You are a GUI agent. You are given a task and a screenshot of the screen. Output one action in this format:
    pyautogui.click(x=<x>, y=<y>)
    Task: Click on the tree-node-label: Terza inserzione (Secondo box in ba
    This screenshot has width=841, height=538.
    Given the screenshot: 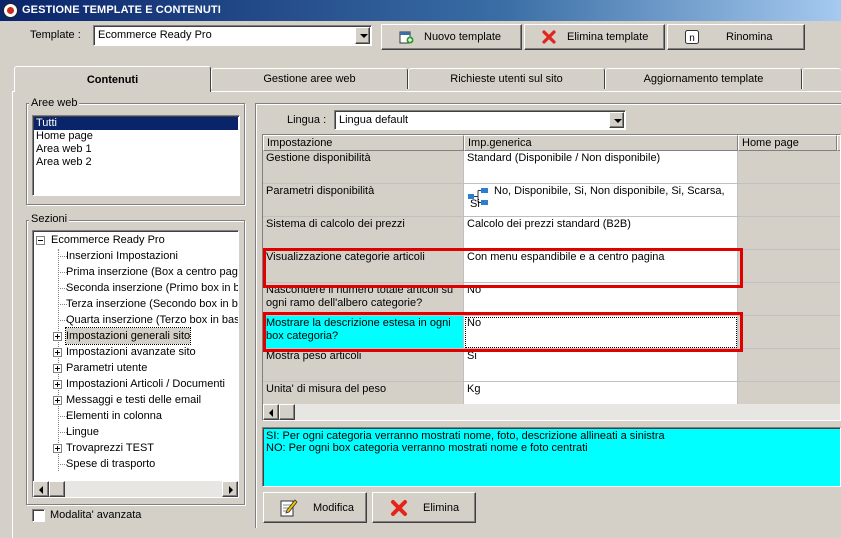 What is the action you would take?
    pyautogui.click(x=152, y=304)
    